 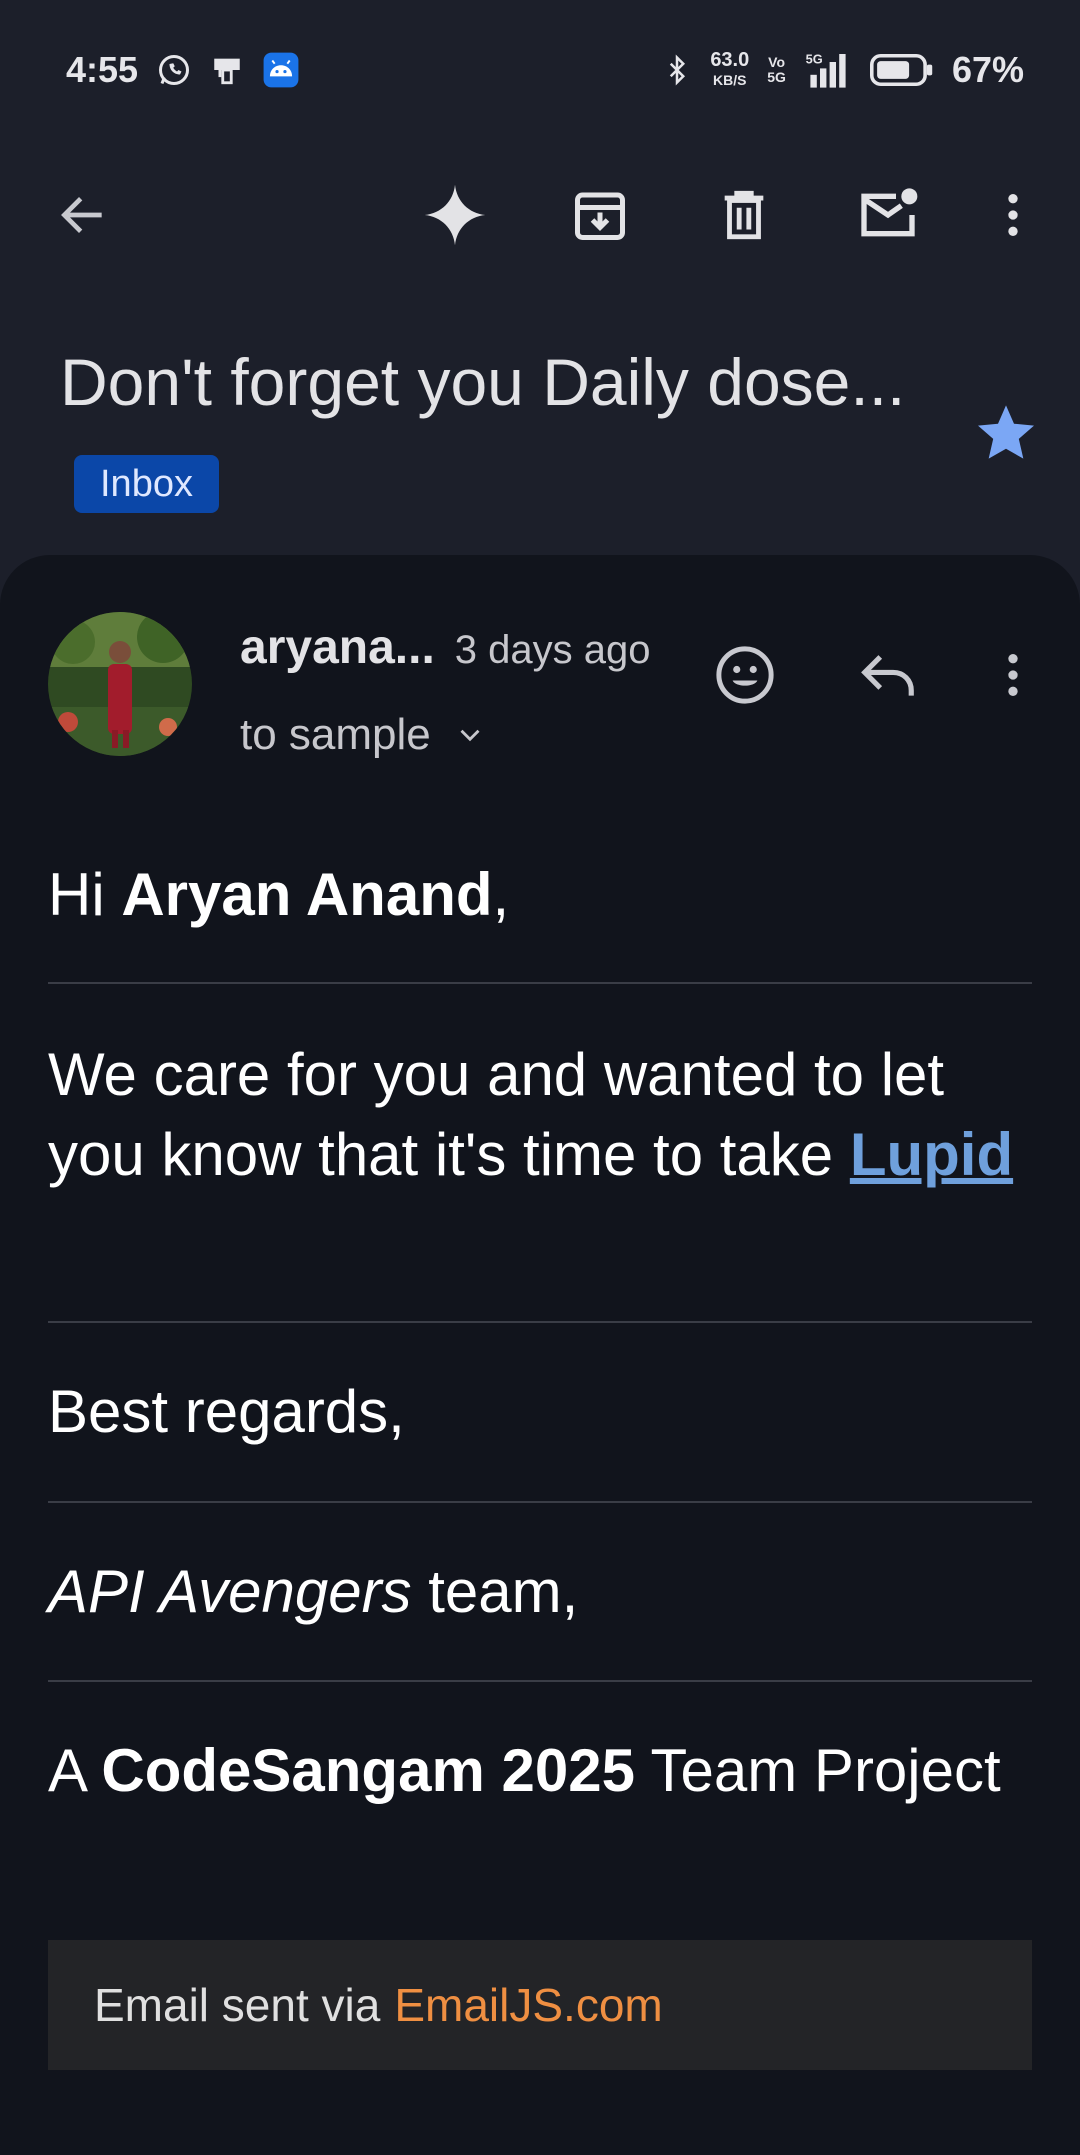 I want to click on archive-button, so click(x=600, y=215).